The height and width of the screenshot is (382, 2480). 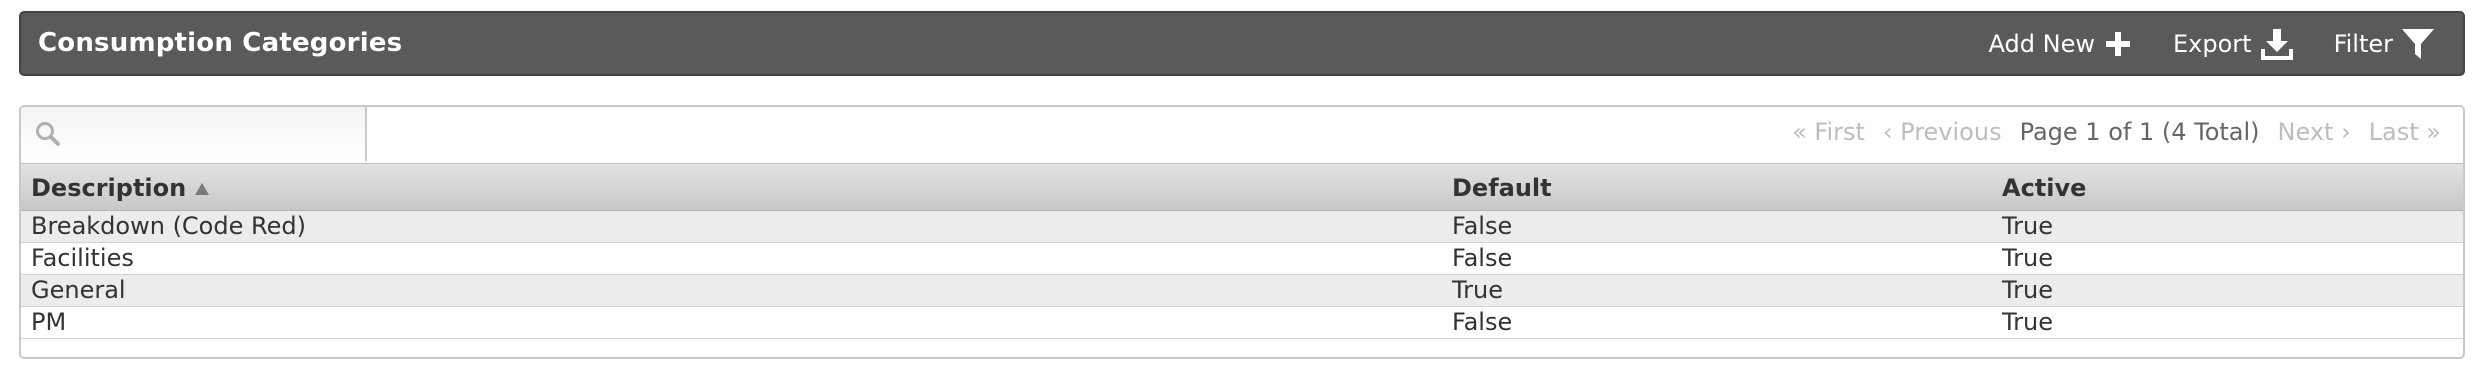 What do you see at coordinates (2314, 132) in the screenshot?
I see `pager-next: Next ›` at bounding box center [2314, 132].